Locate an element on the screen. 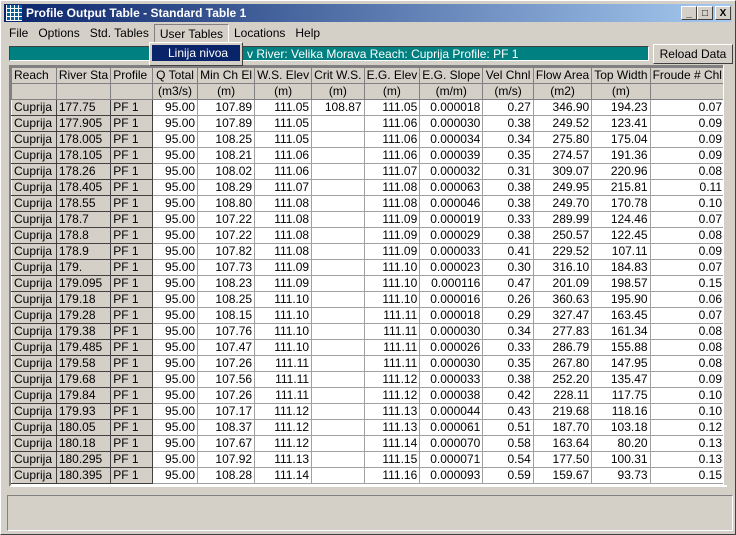 Image resolution: width=736 pixels, height=535 pixels. table-row-cell: 178.005 is located at coordinates (83, 139).